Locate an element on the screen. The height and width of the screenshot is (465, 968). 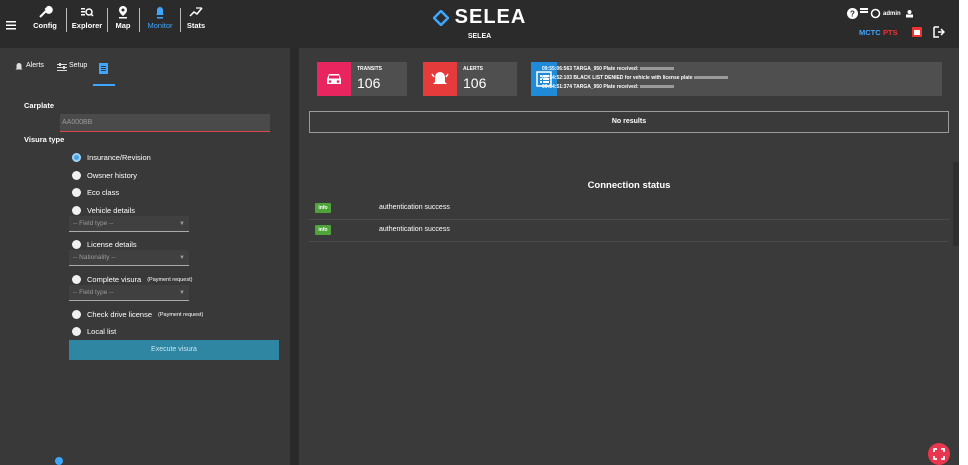
plate-code-label: PTS is located at coordinates (890, 32).